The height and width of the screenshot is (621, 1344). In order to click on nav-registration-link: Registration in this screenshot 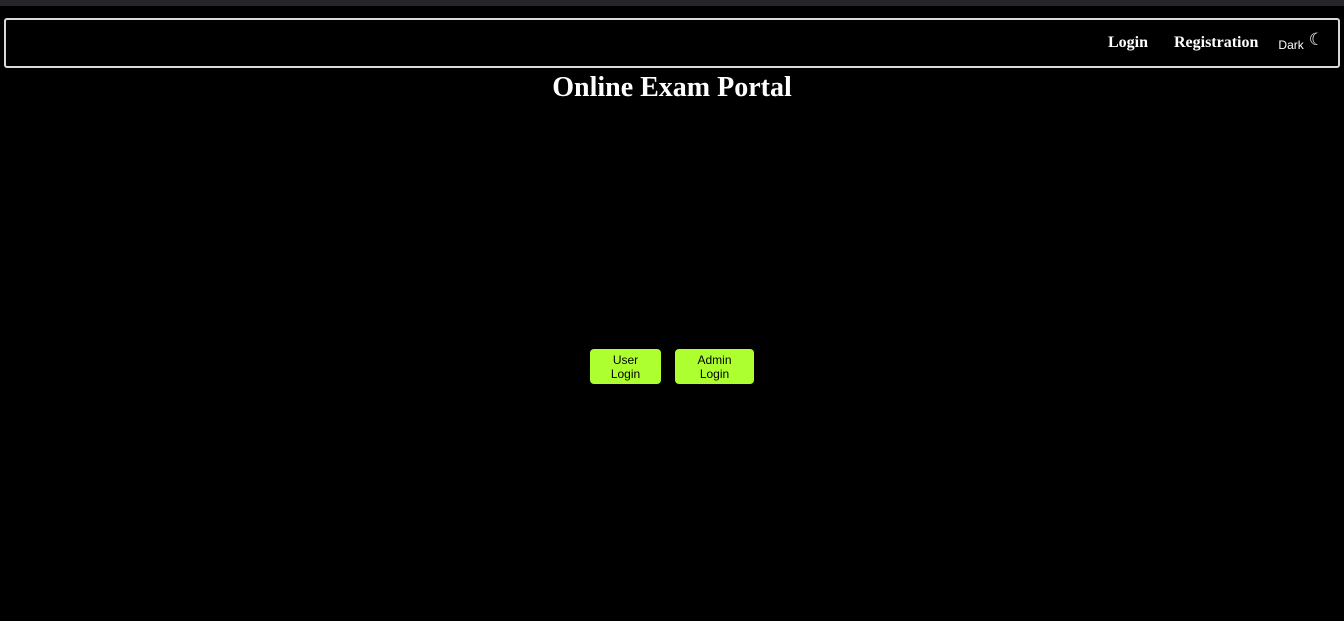, I will do `click(1216, 43)`.